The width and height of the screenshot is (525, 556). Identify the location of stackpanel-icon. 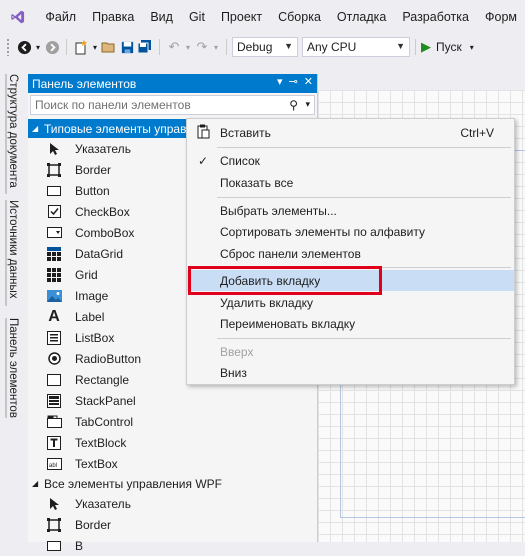
(54, 401).